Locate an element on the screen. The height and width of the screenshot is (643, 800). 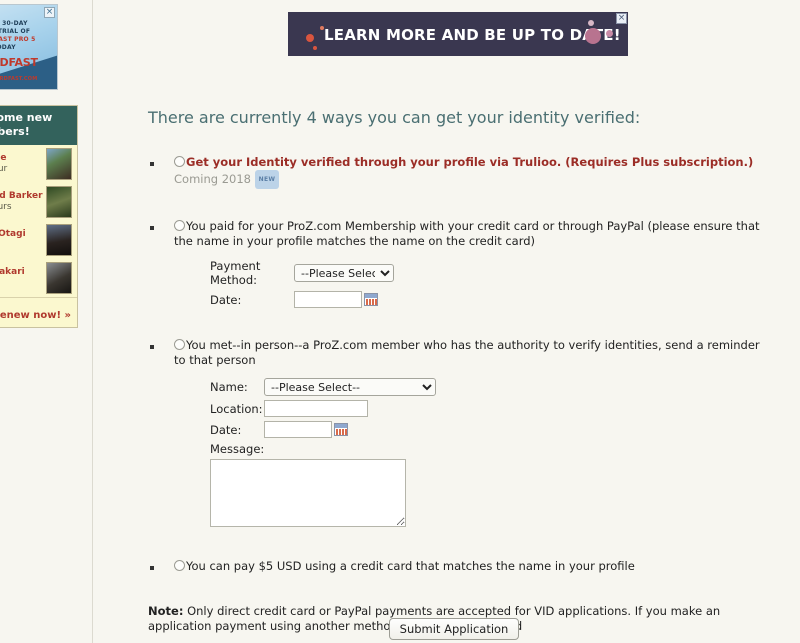
member-info: Antoine one hour is located at coordinates (3, 164).